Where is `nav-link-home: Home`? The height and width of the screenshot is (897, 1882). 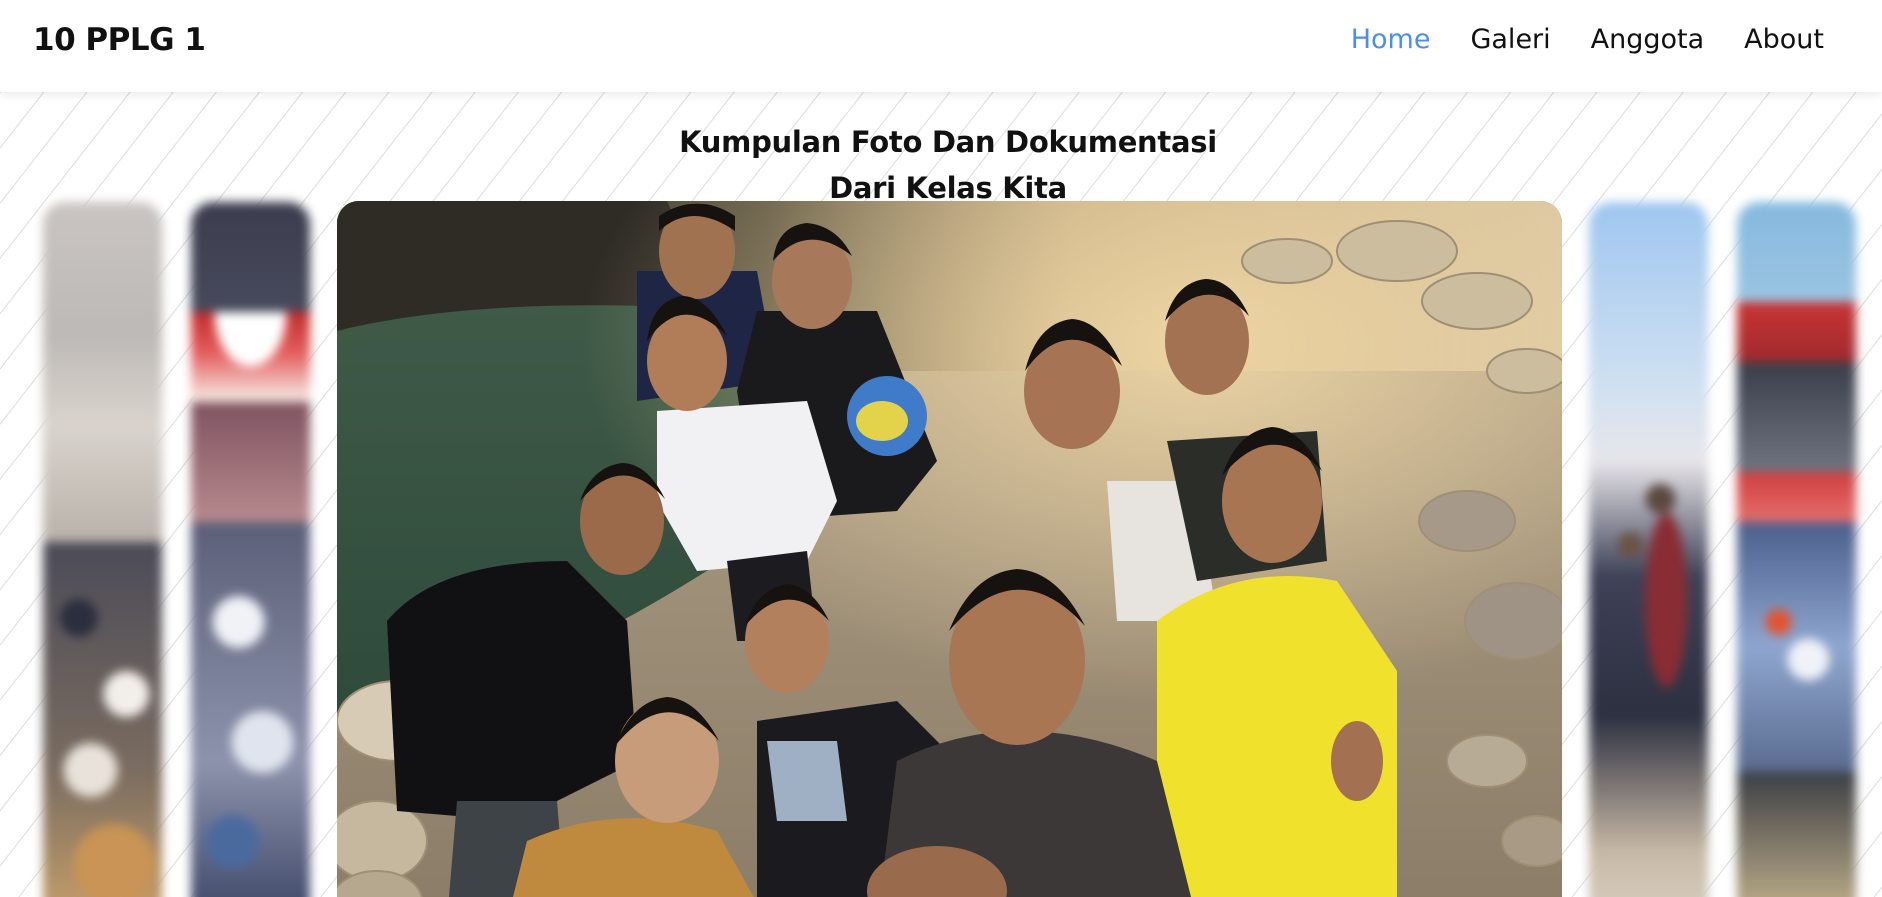
nav-link-home: Home is located at coordinates (1391, 40).